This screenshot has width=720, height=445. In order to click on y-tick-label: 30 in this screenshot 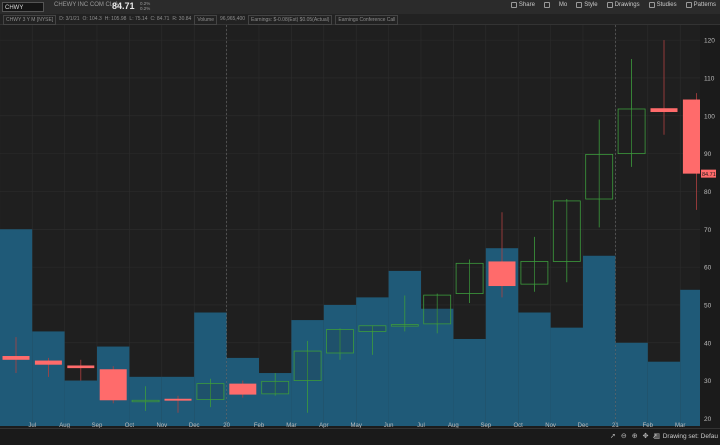, I will do `click(708, 381)`.